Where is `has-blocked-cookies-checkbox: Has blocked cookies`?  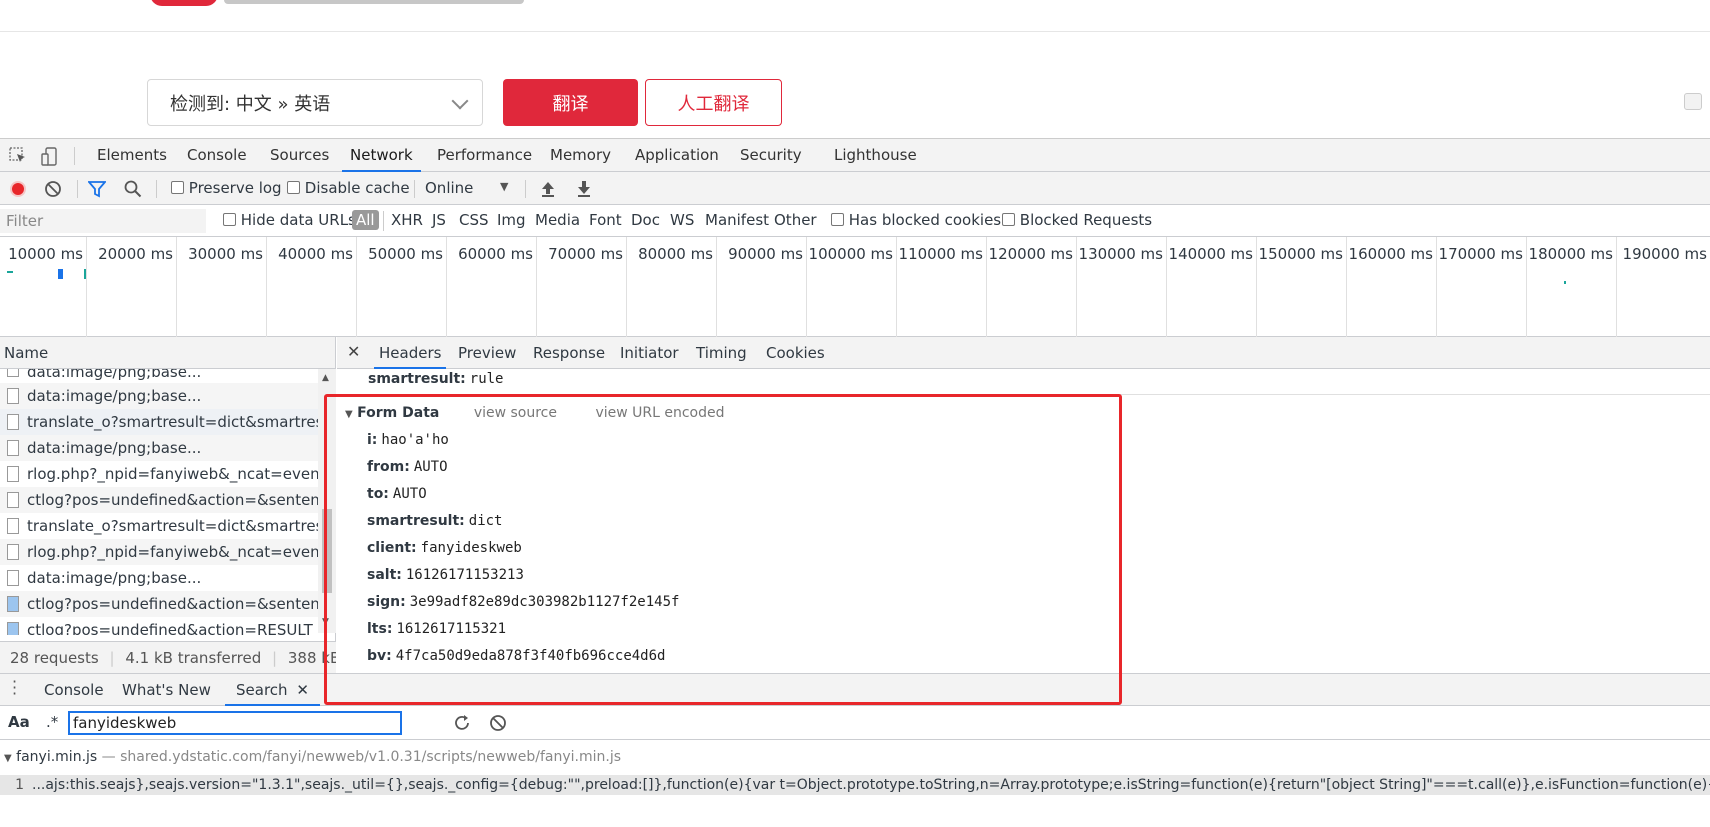 has-blocked-cookies-checkbox: Has blocked cookies is located at coordinates (916, 220).